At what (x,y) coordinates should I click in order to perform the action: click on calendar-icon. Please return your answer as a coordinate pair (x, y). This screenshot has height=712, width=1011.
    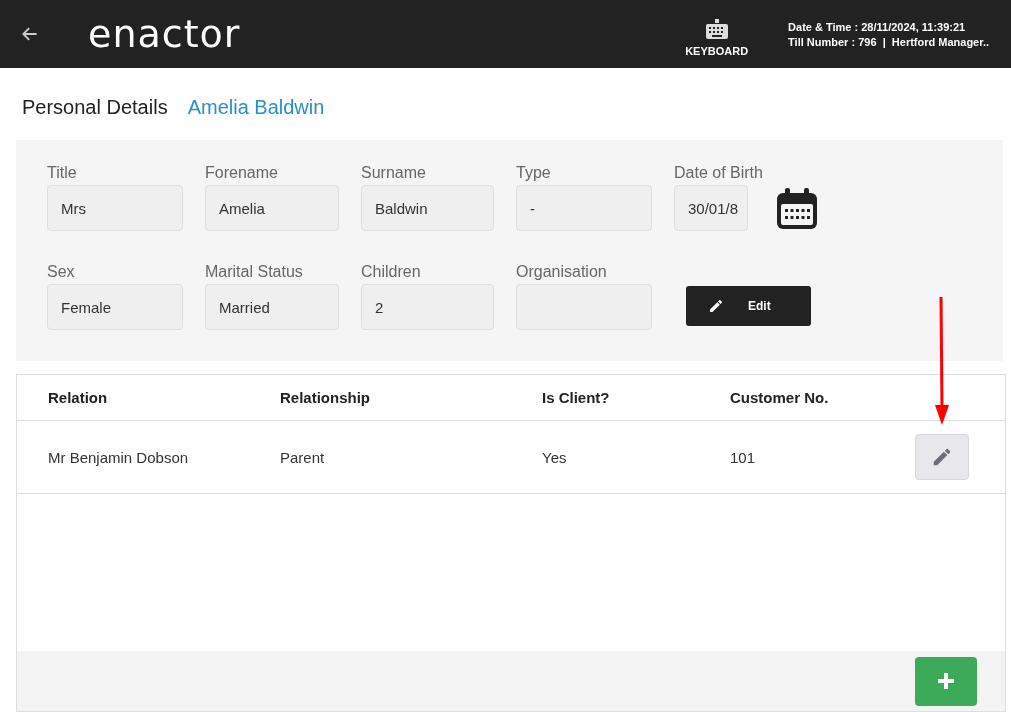
    Looking at the image, I should click on (796, 209).